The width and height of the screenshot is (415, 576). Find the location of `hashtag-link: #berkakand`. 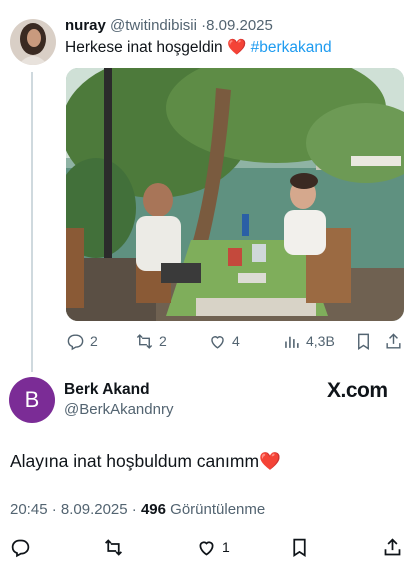

hashtag-link: #berkakand is located at coordinates (291, 47).